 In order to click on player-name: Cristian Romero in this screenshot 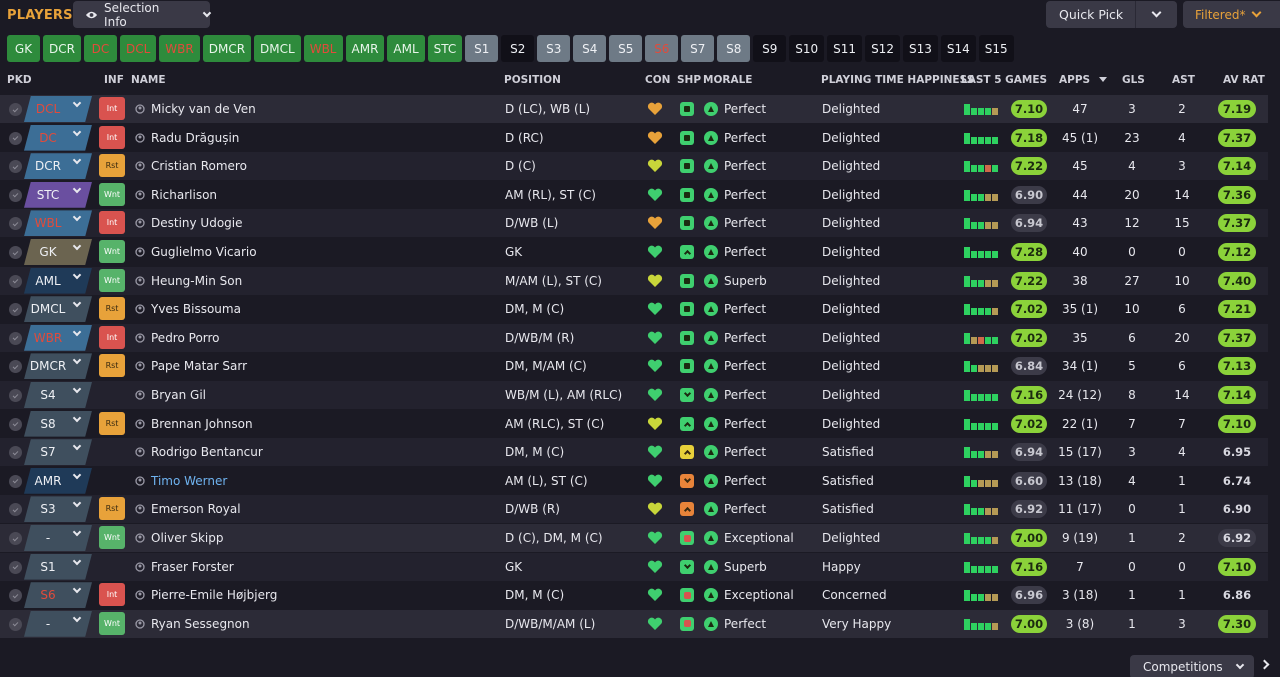, I will do `click(199, 166)`.